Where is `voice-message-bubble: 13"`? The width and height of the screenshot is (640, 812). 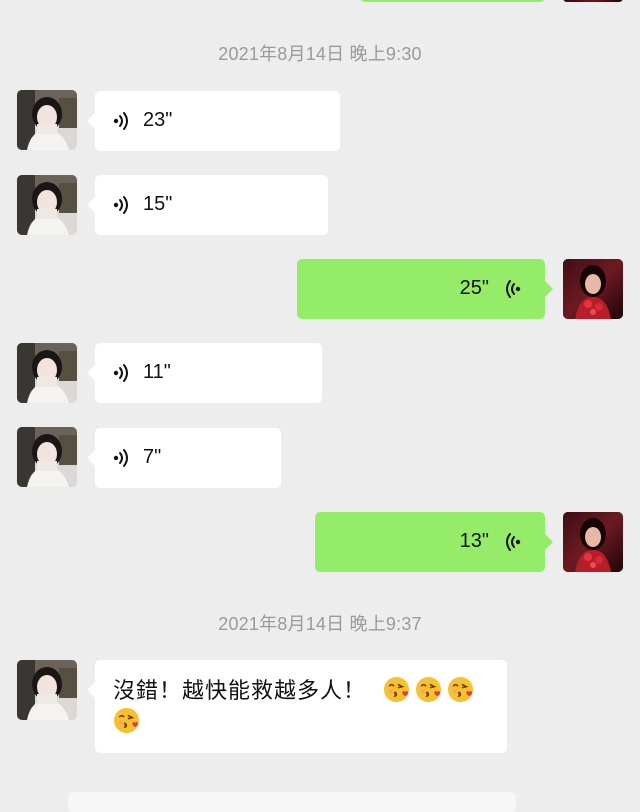
voice-message-bubble: 13" is located at coordinates (434, 542).